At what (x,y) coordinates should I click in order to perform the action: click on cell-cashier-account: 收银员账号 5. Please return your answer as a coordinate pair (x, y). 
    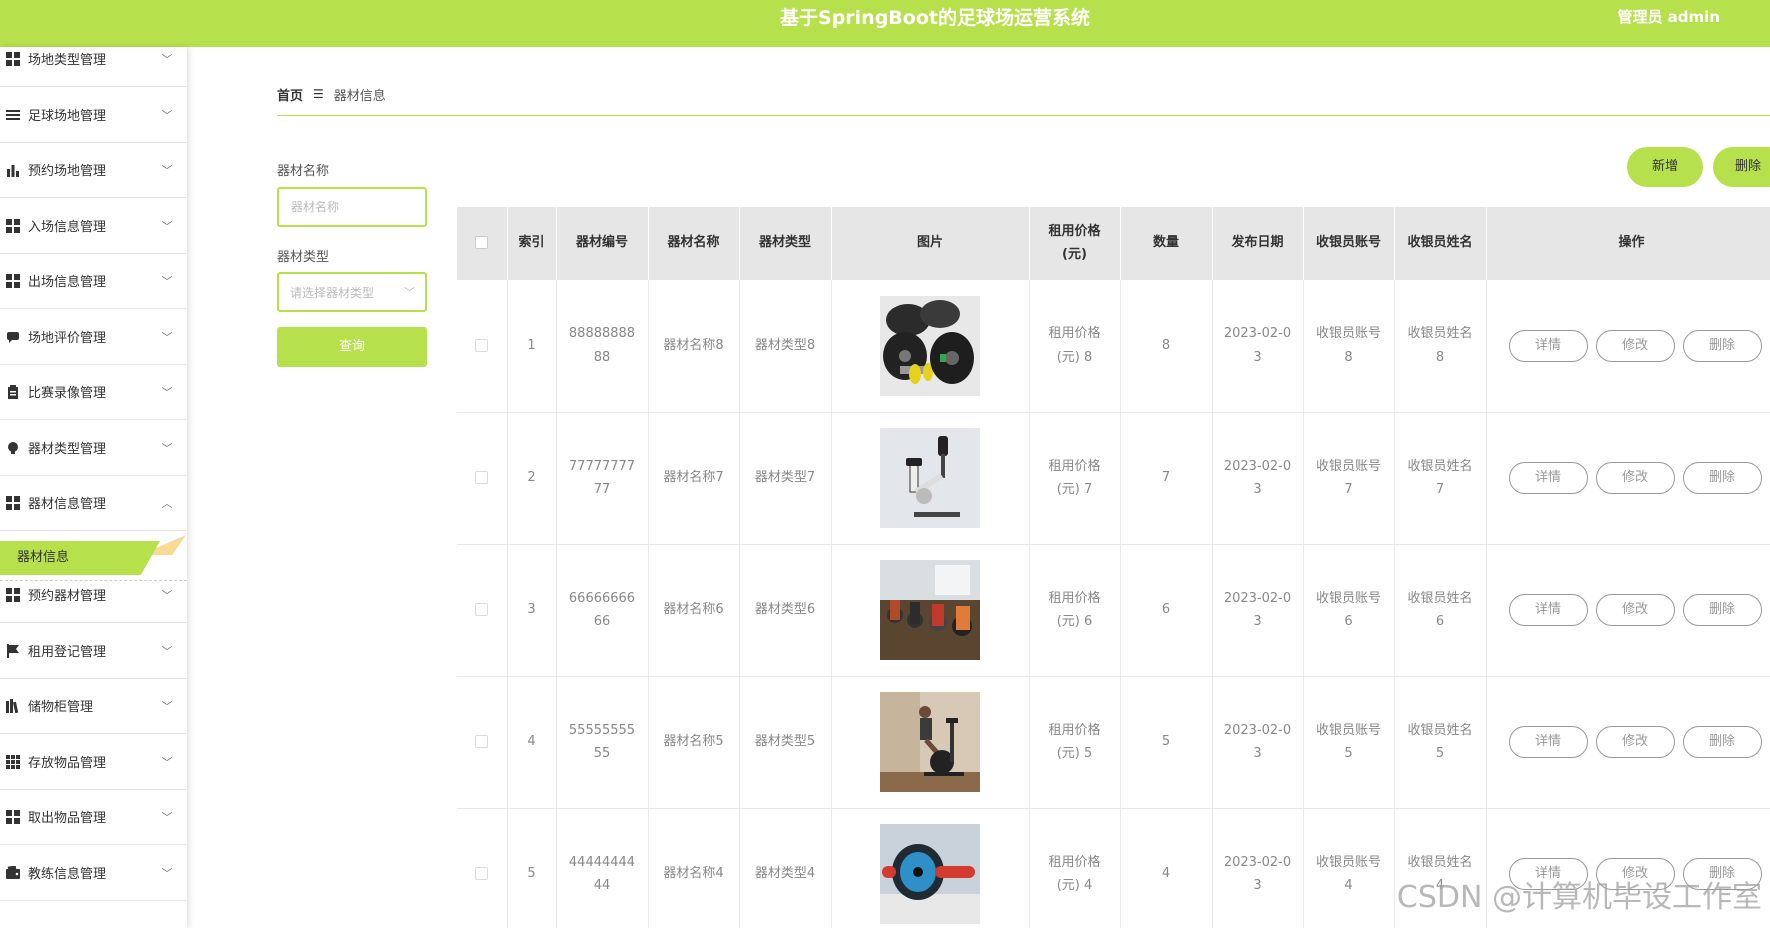
    Looking at the image, I should click on (1349, 742).